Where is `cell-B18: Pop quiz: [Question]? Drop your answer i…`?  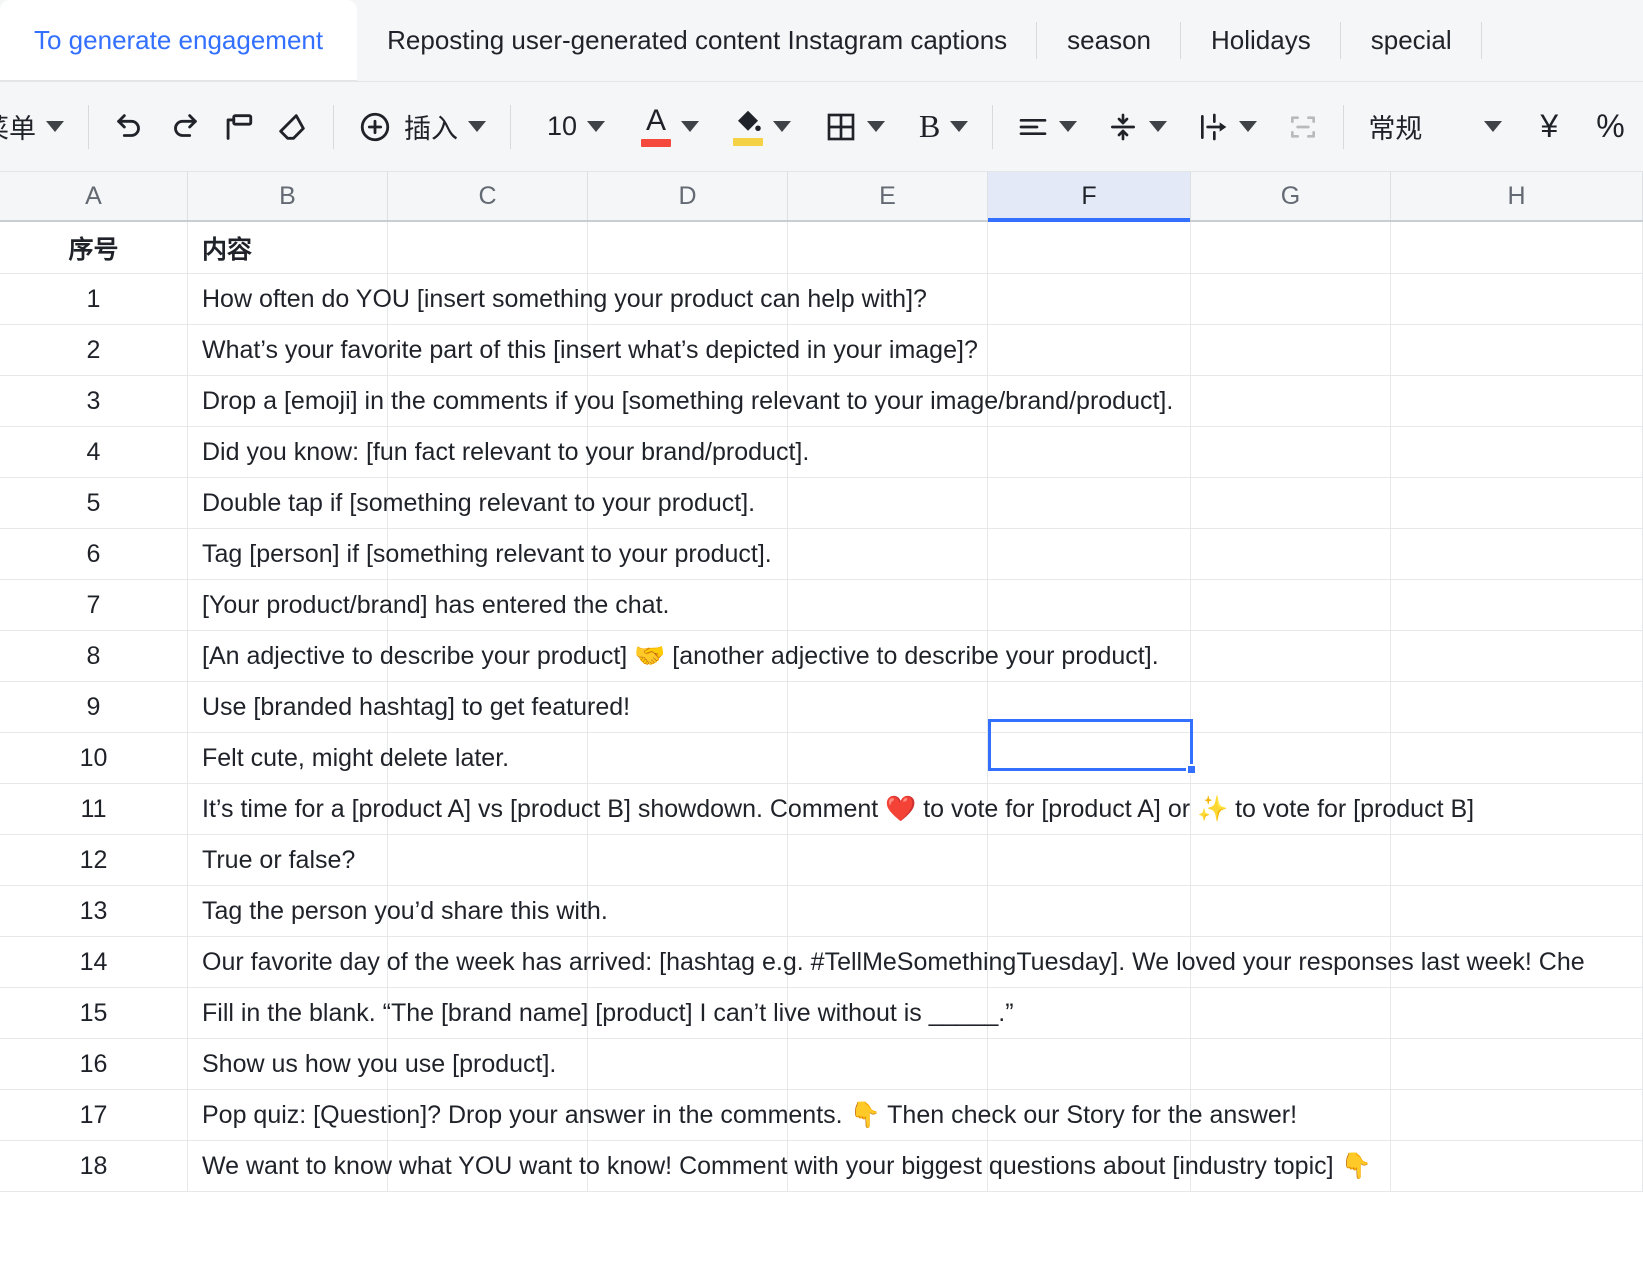 cell-B18: Pop quiz: [Question]? Drop your answer i… is located at coordinates (742, 1115).